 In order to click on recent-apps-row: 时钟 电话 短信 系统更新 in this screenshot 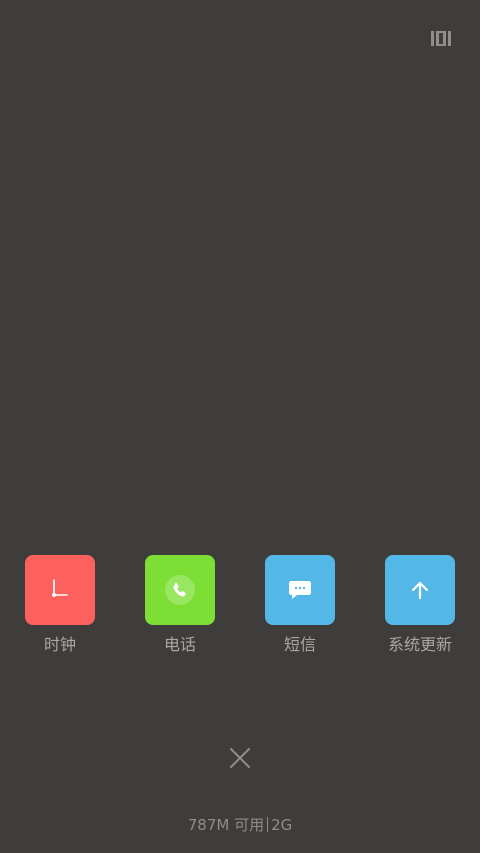, I will do `click(240, 610)`.